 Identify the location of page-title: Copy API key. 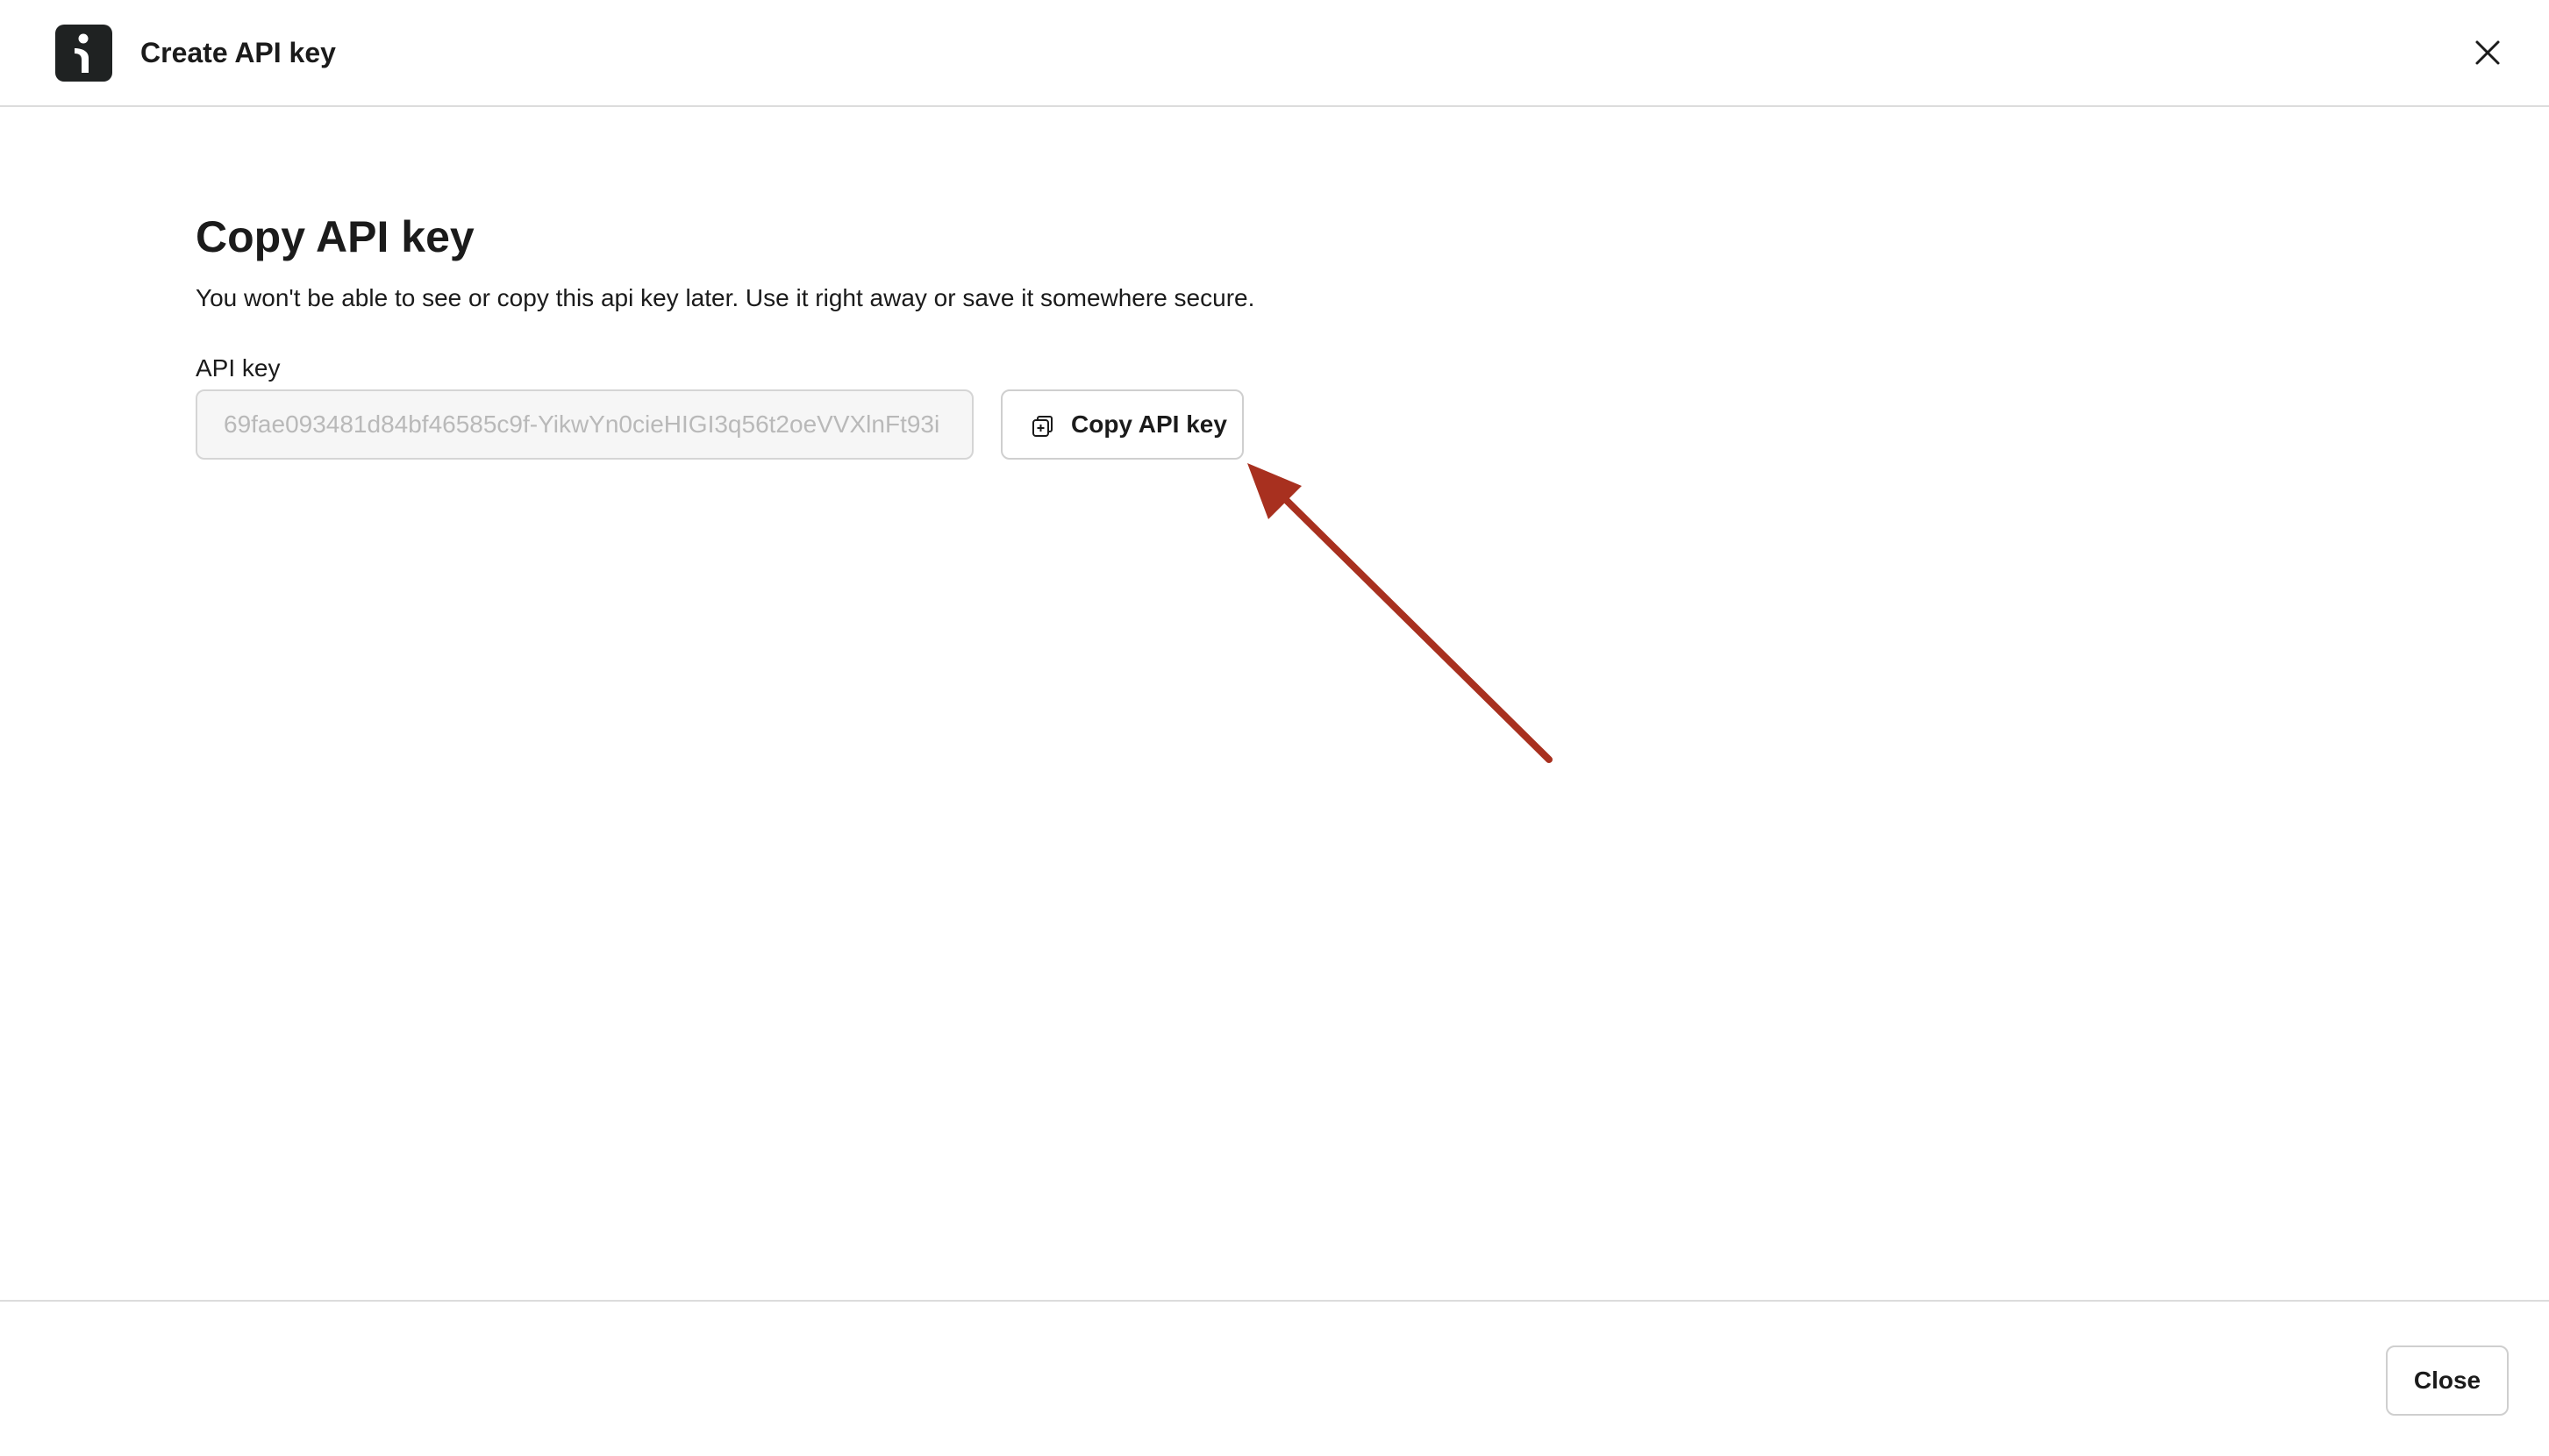
(335, 236).